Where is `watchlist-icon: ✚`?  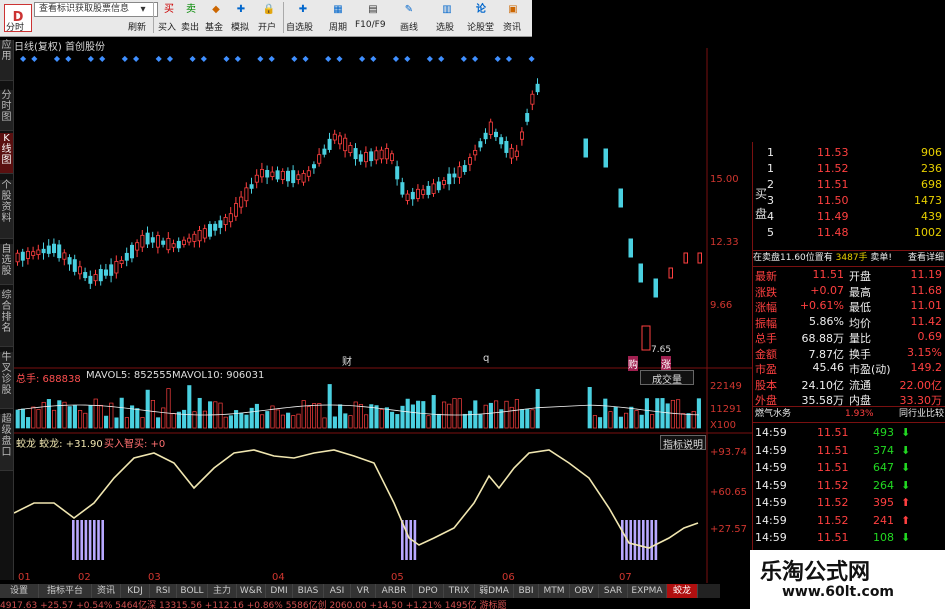
watchlist-icon: ✚ is located at coordinates (303, 9).